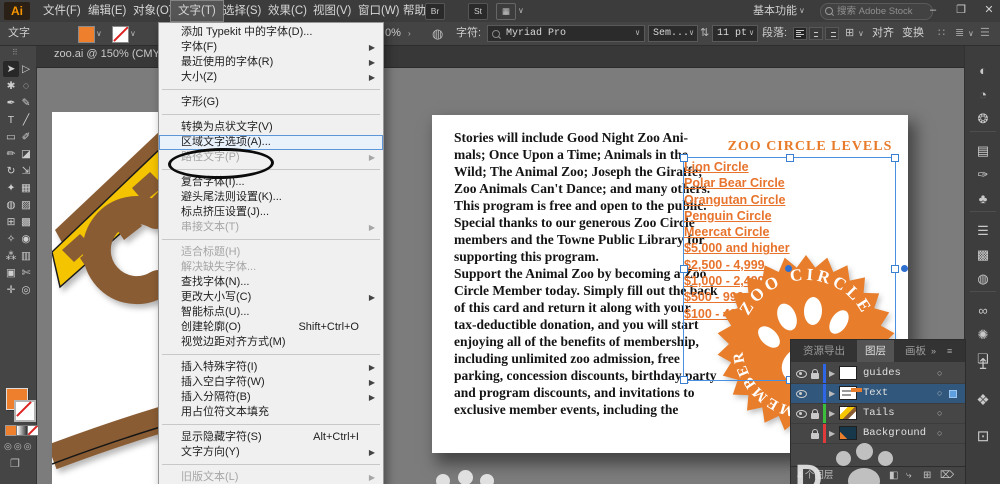 The width and height of the screenshot is (1000, 484). I want to click on mesh-tool: ⊞, so click(11, 222).